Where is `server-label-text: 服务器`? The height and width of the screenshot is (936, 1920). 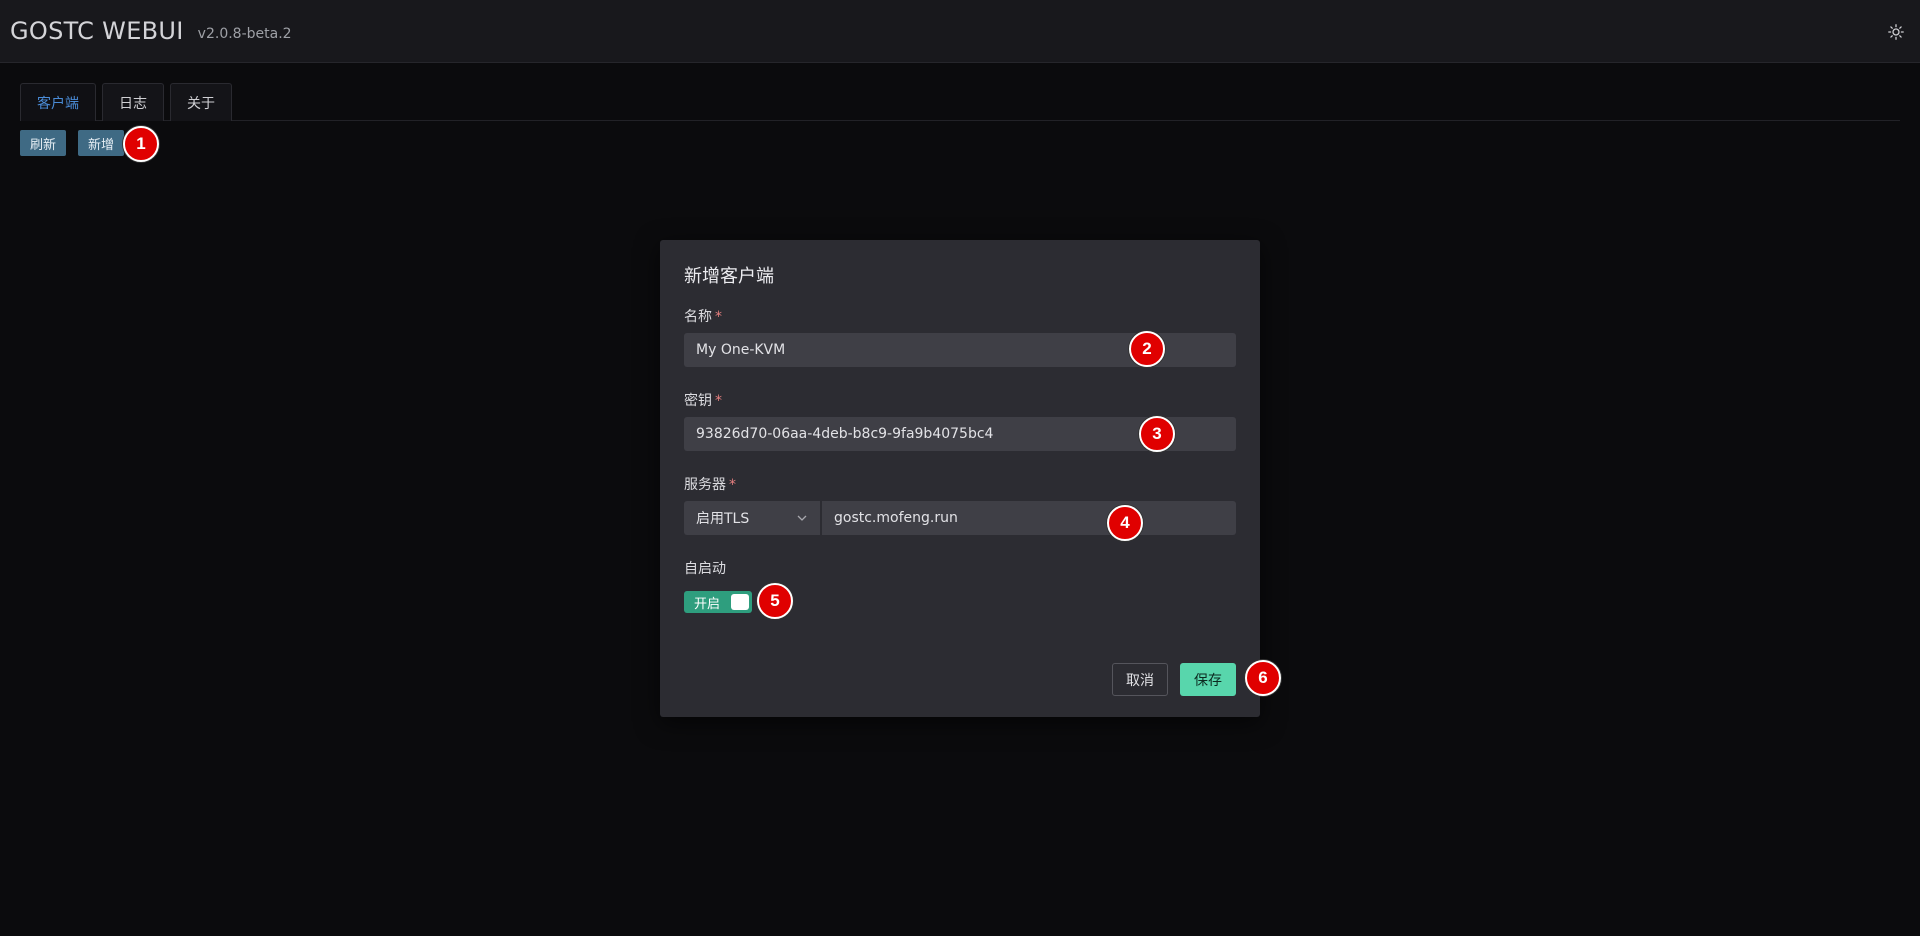
server-label-text: 服务器 is located at coordinates (705, 485).